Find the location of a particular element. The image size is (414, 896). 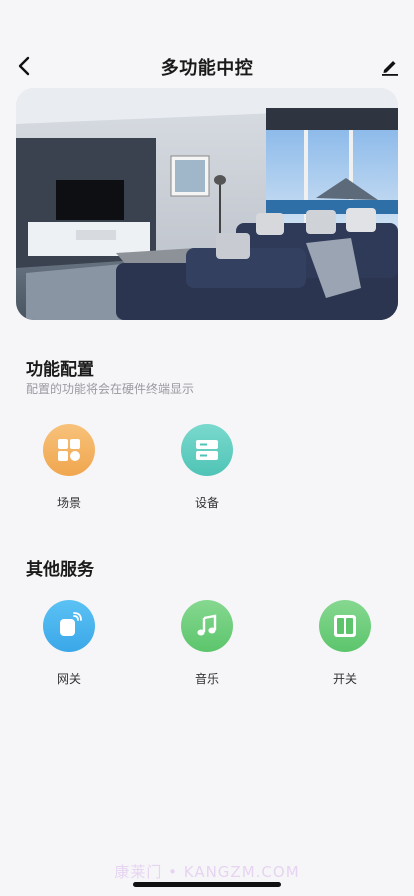

device-label: 设备 is located at coordinates (206, 503).